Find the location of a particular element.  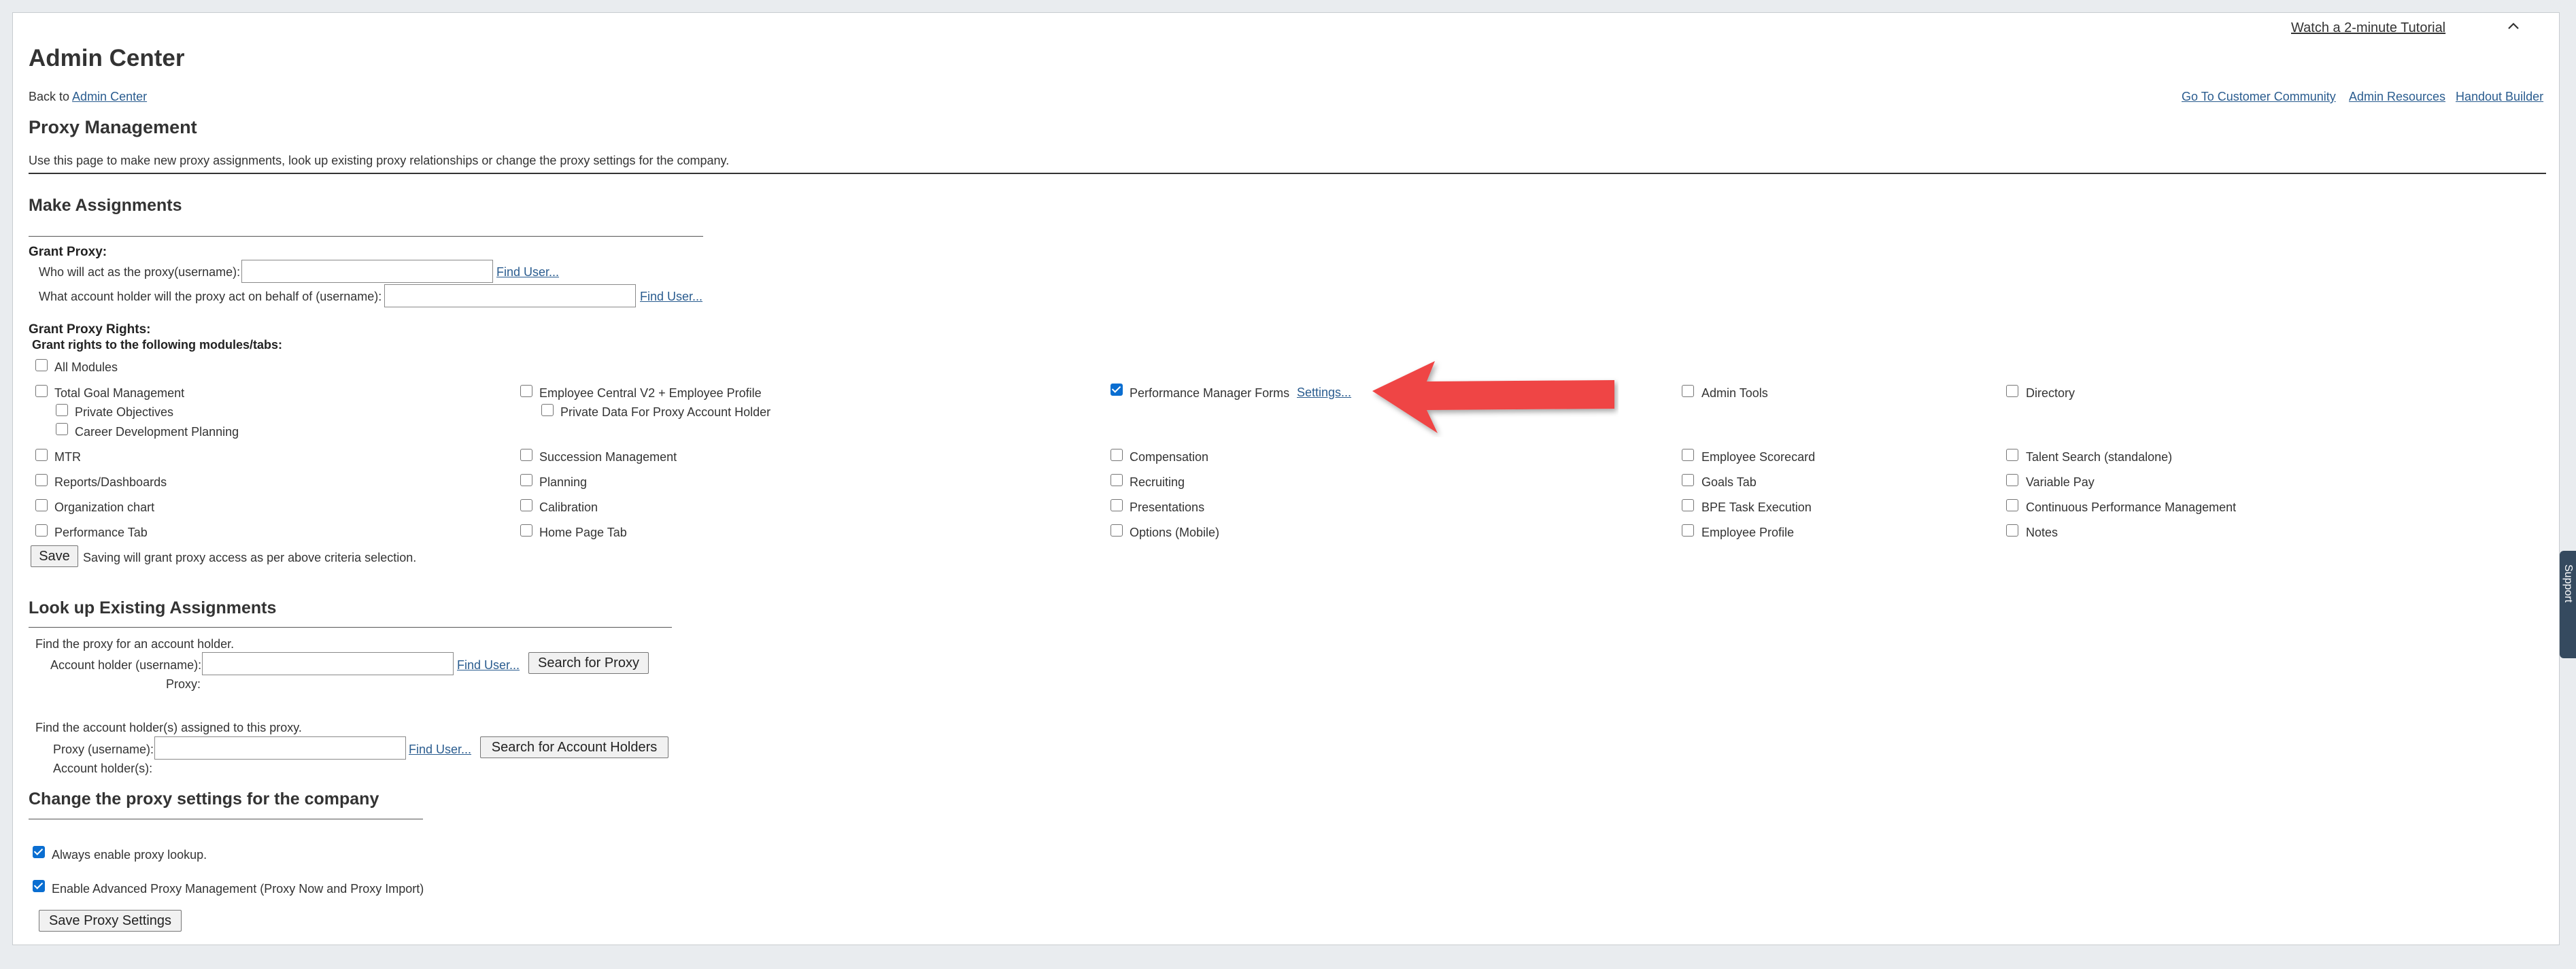

lookup-proxy-label: Proxy (username): is located at coordinates (103, 750).